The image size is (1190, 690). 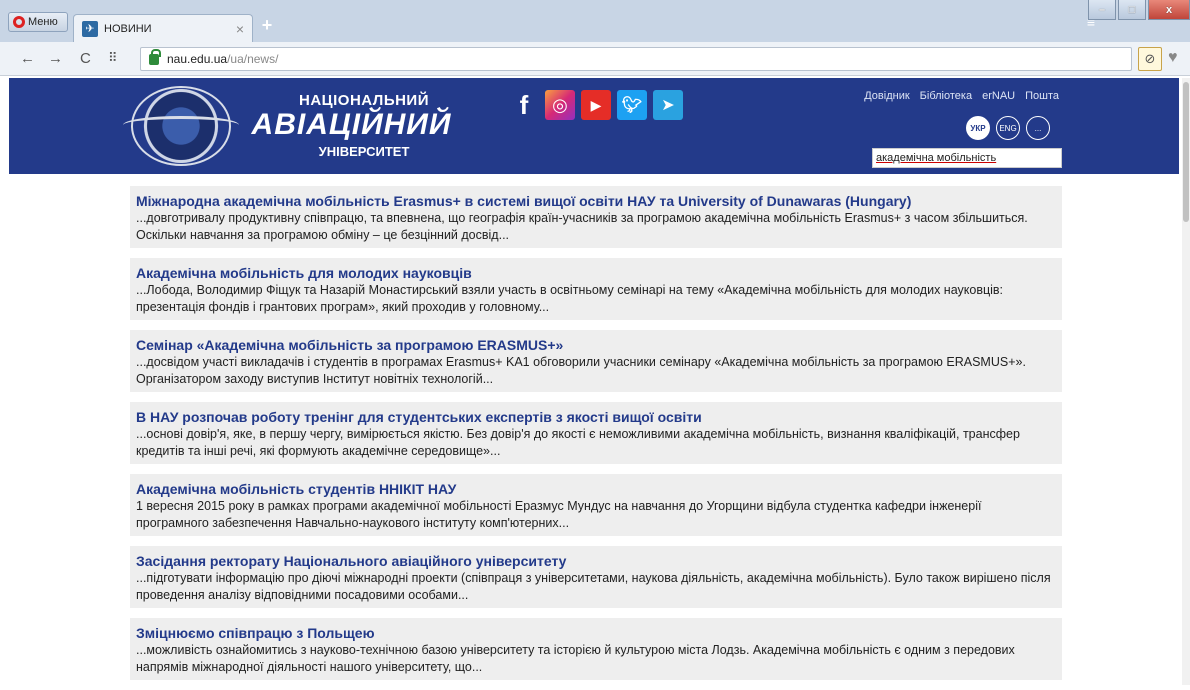 I want to click on facebook-icon: f, so click(x=524, y=105).